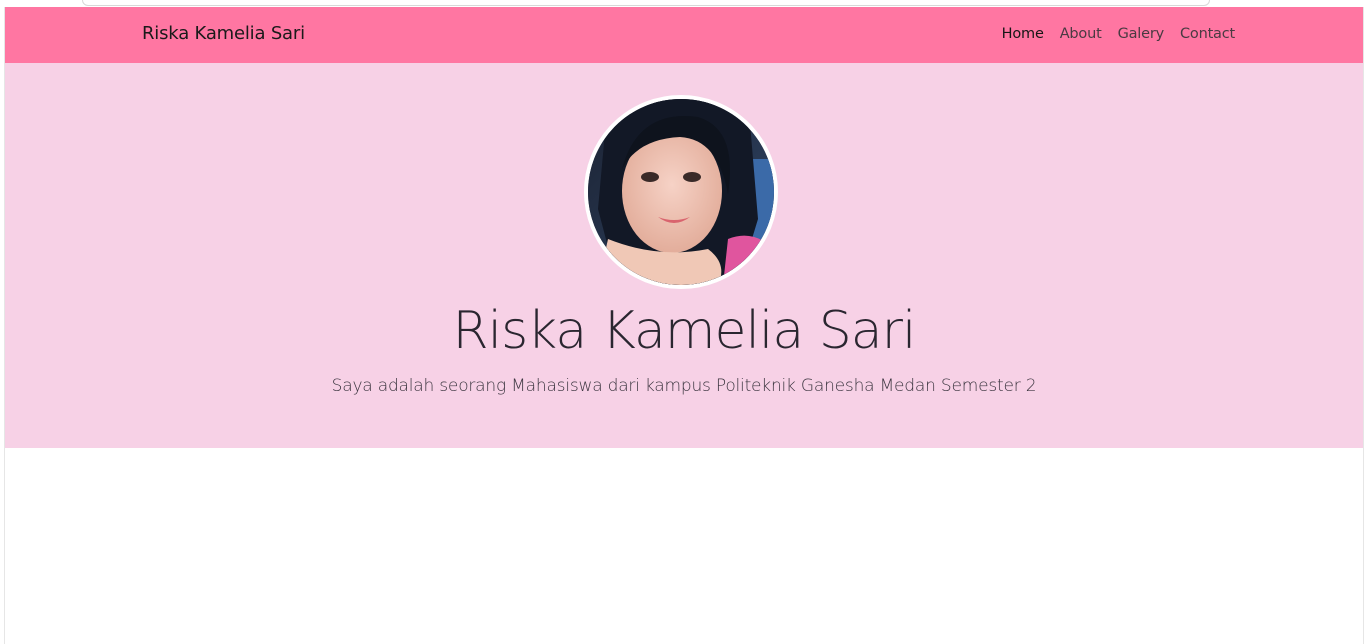  Describe the element at coordinates (1023, 34) in the screenshot. I see `nav-link-home: Home` at that location.